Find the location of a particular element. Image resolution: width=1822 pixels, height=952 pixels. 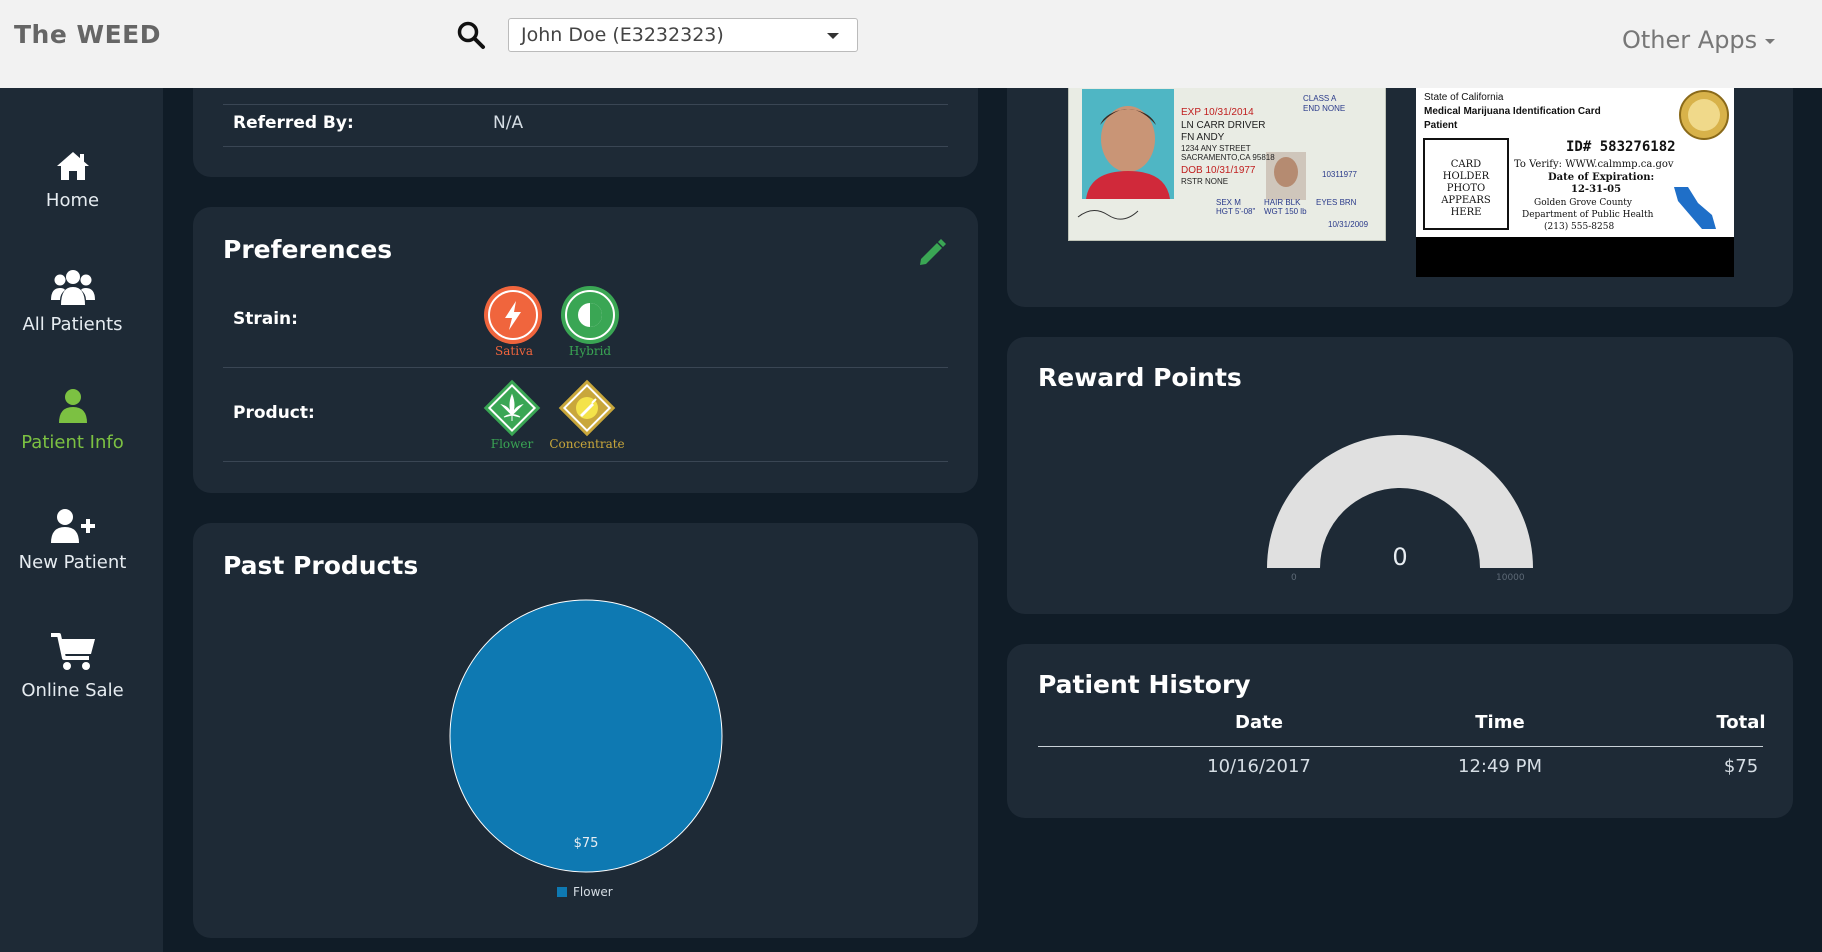

hybrid-label: Hybrid is located at coordinates (590, 351).